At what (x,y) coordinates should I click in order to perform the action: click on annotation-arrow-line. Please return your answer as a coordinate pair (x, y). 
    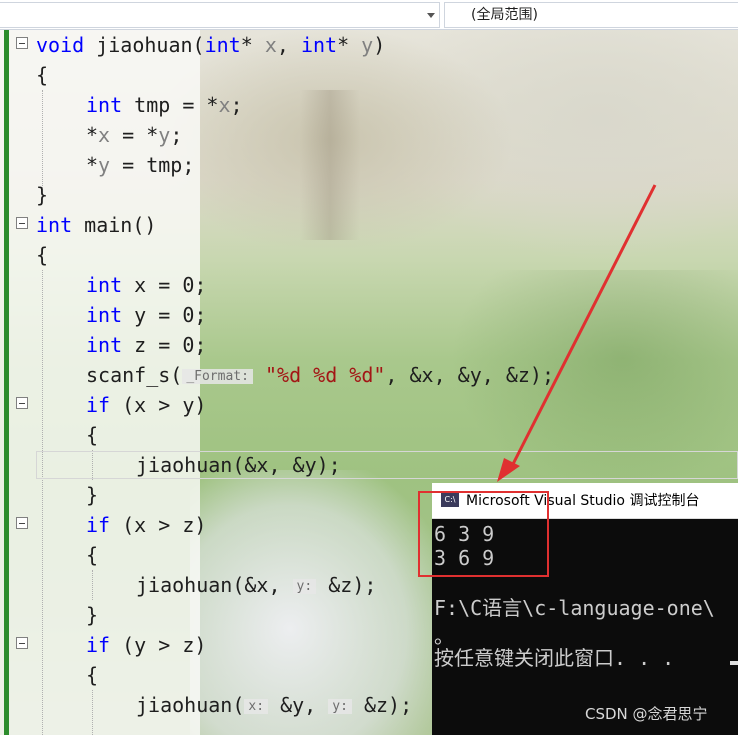
    Looking at the image, I should click on (582, 327).